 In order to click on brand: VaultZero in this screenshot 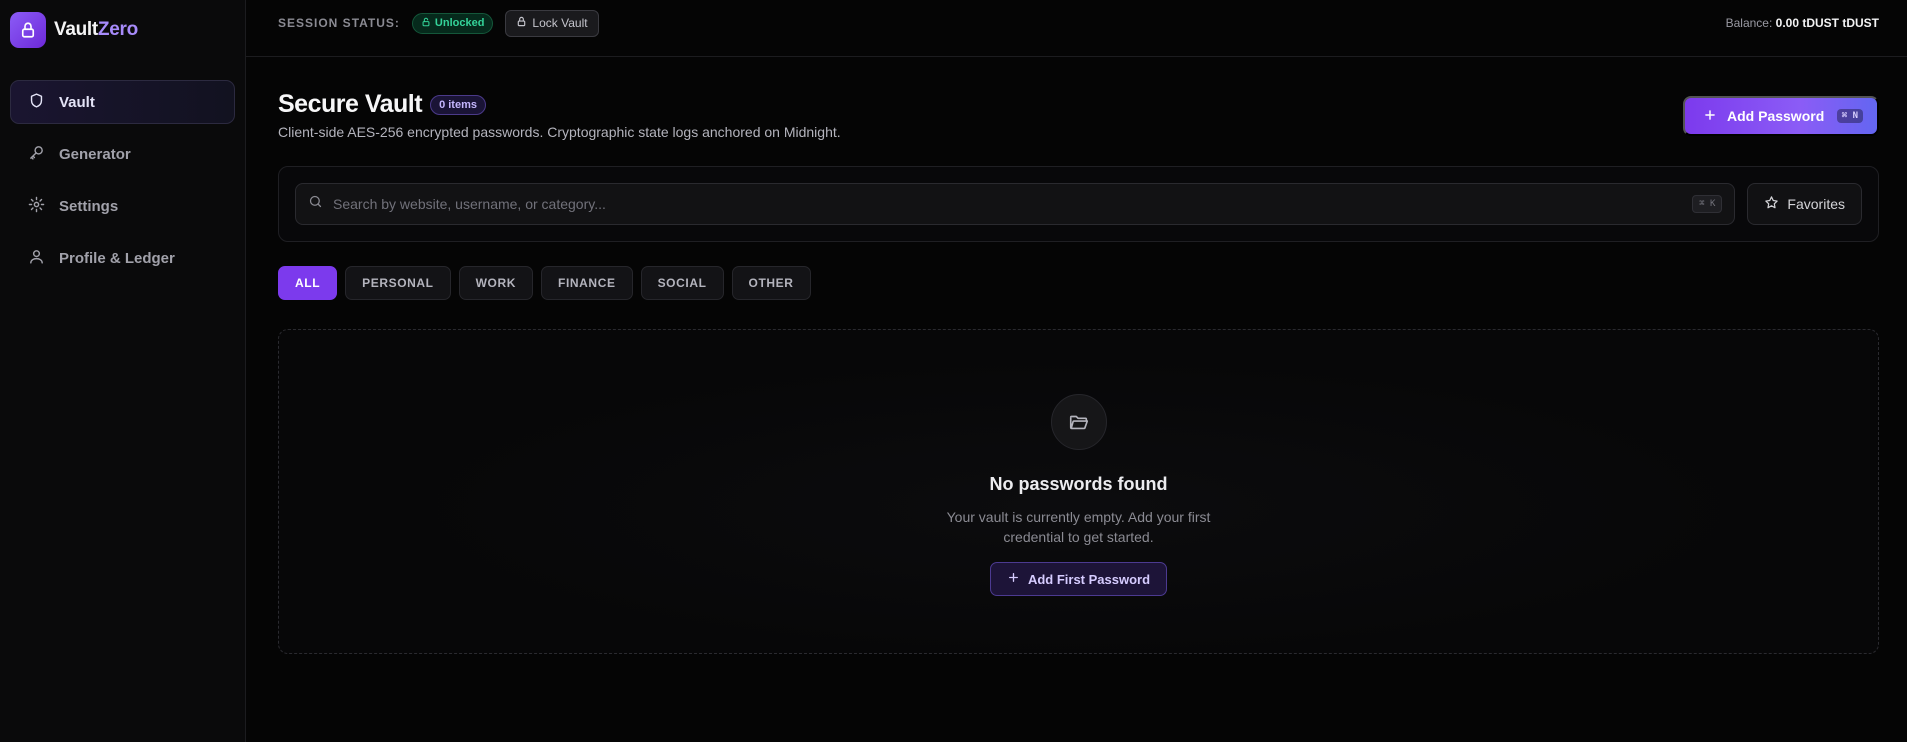, I will do `click(122, 30)`.